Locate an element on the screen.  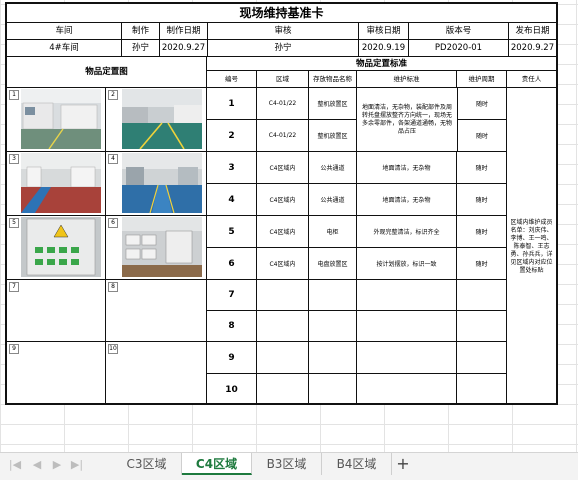
tab-b4: B4区域 is located at coordinates (357, 464).